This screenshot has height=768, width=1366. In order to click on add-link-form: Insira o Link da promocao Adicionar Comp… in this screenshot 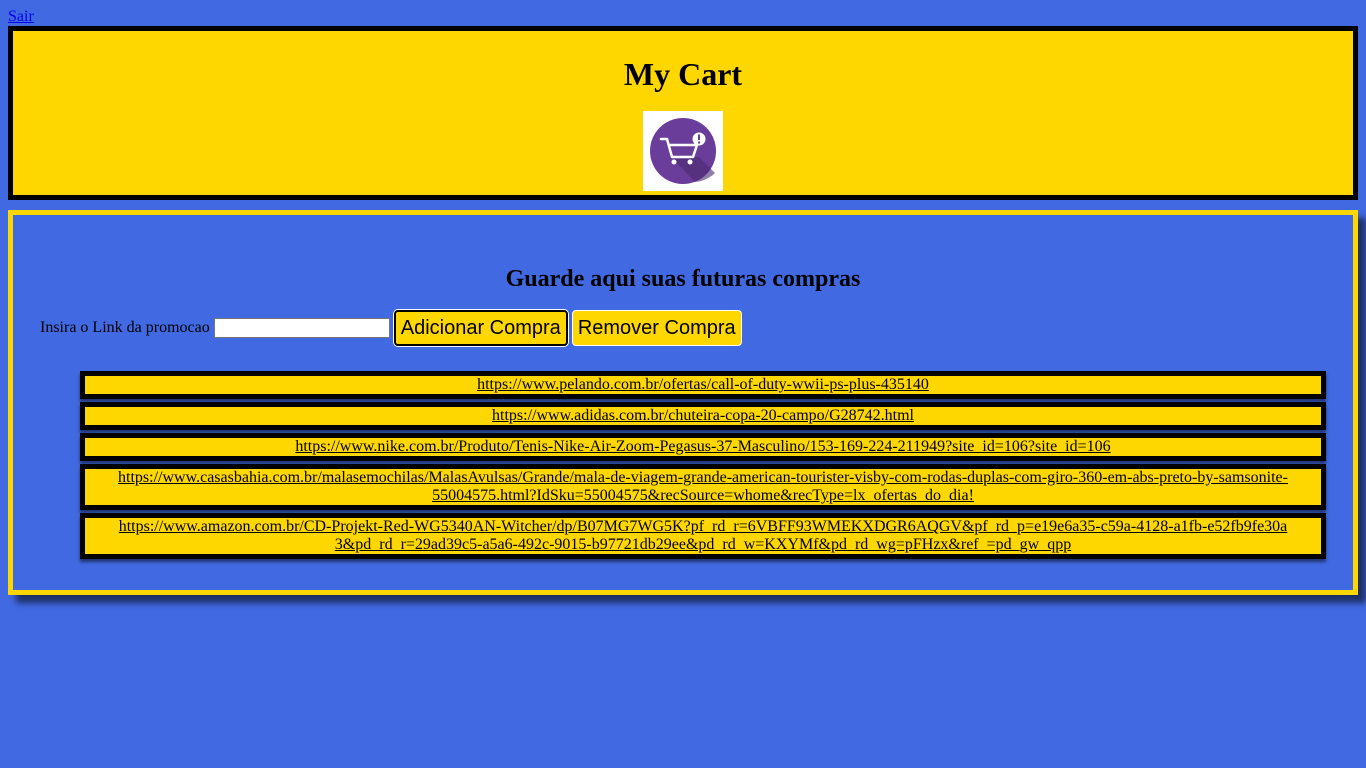, I will do `click(391, 328)`.